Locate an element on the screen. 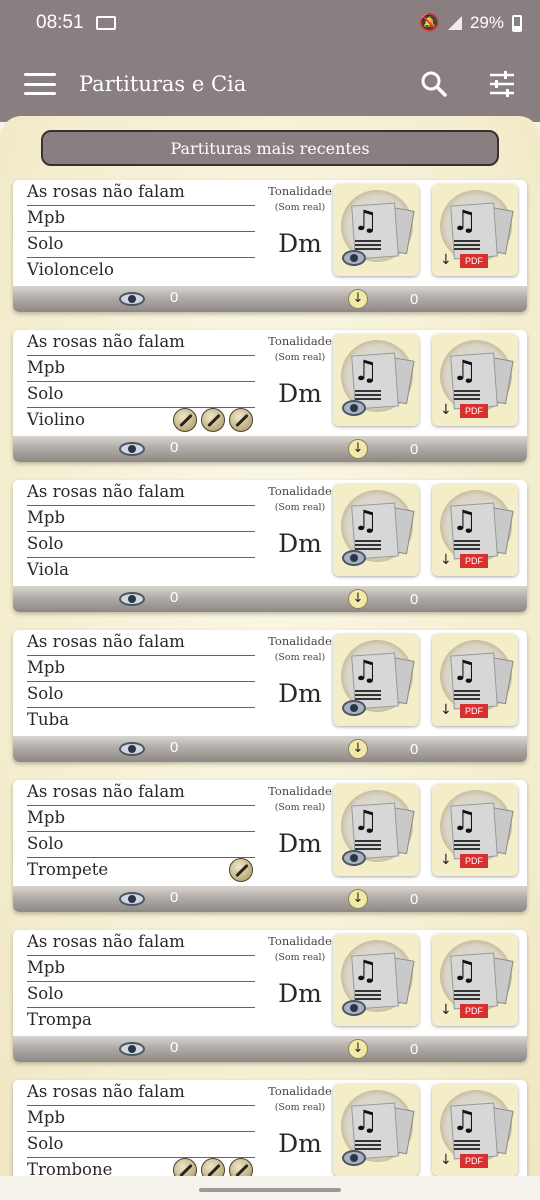  card-info: As rosas não falam Mpb Solo Trompa is located at coordinates (141, 982).